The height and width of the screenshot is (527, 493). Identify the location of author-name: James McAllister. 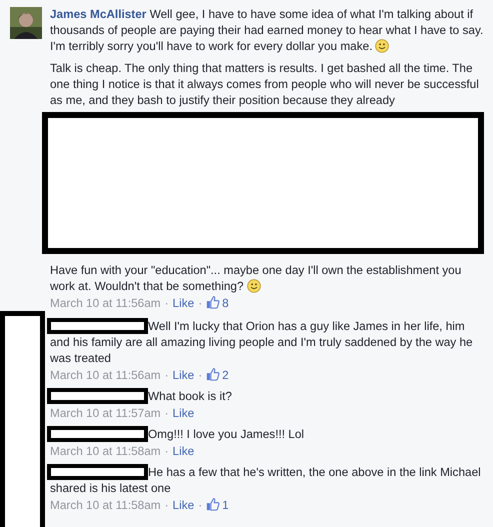
(98, 14).